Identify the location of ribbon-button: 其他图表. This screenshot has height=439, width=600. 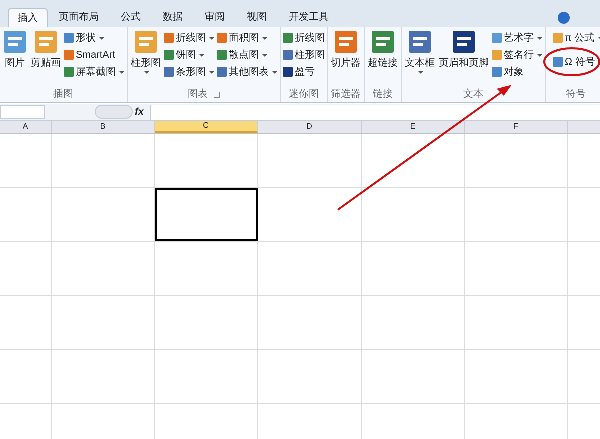
(247, 72).